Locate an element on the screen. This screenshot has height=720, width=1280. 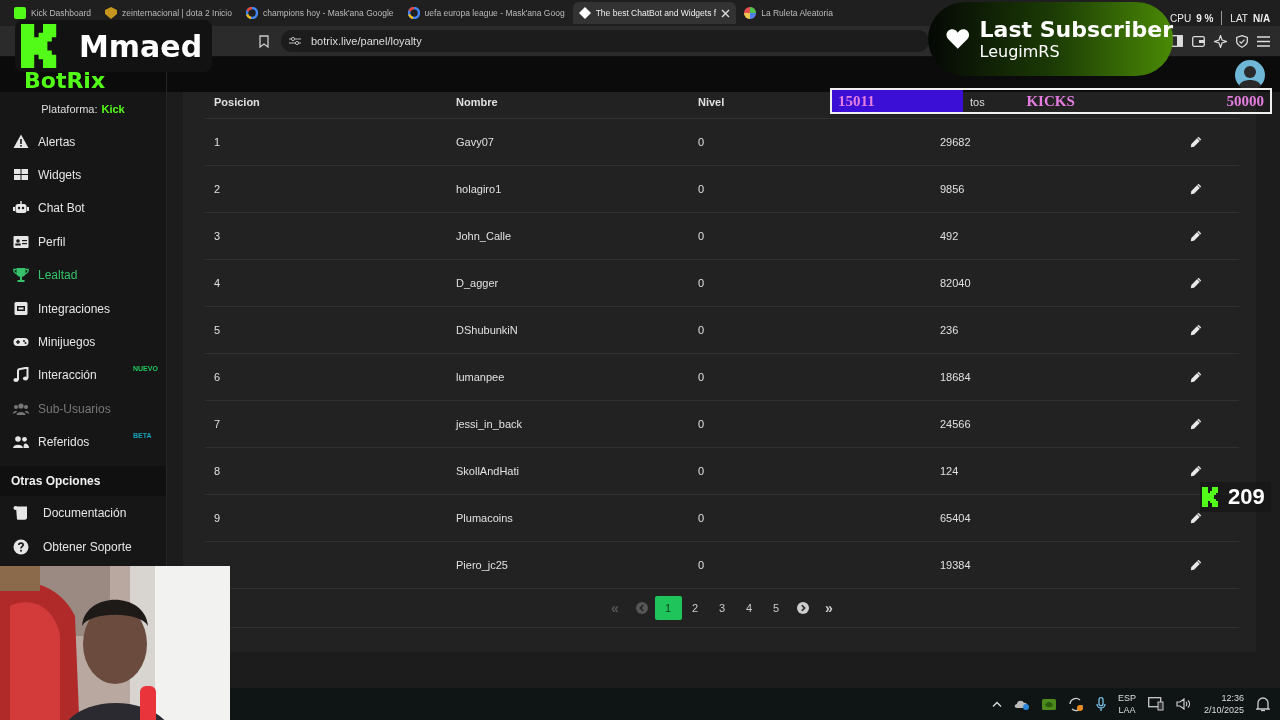
sidebar-icon is located at coordinates (1177, 41).